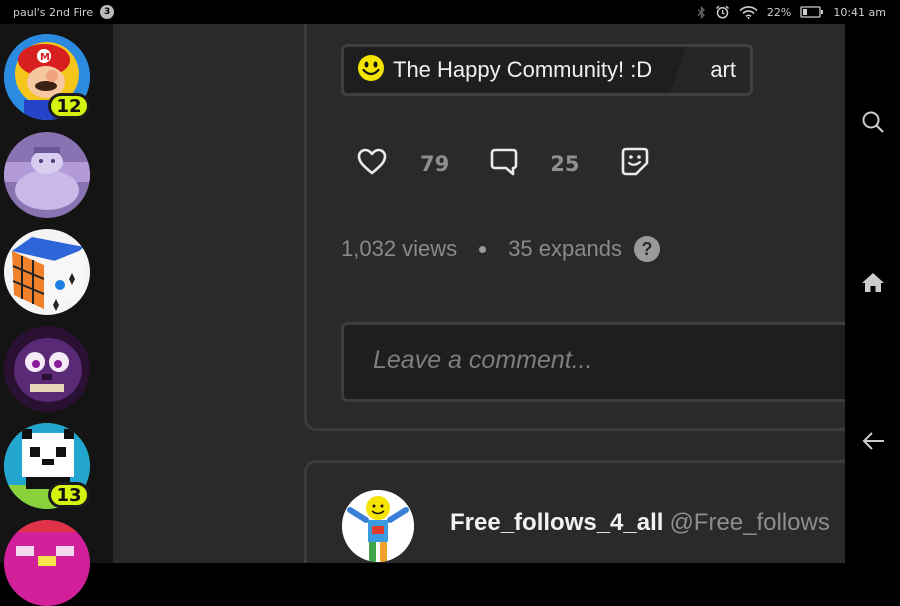 This screenshot has height=606, width=900. I want to click on expands-count: 35 expands, so click(565, 248).